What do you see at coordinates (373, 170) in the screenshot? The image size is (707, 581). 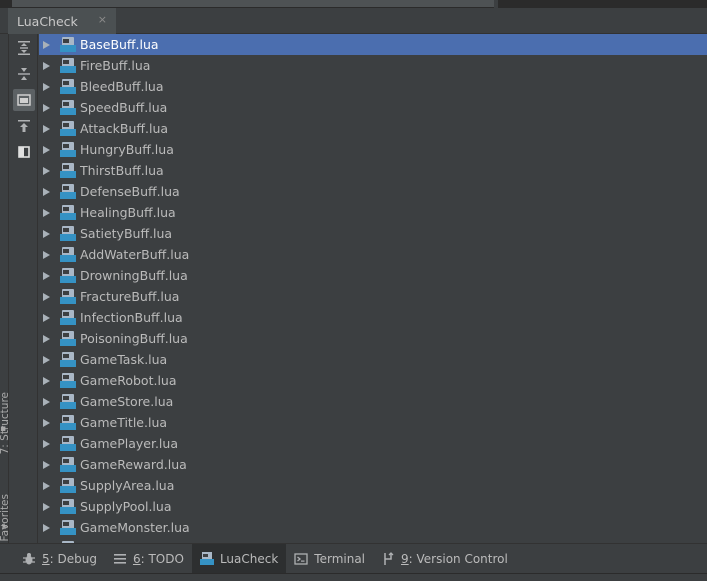 I see `tree-row: ThirstBuff.lua` at bounding box center [373, 170].